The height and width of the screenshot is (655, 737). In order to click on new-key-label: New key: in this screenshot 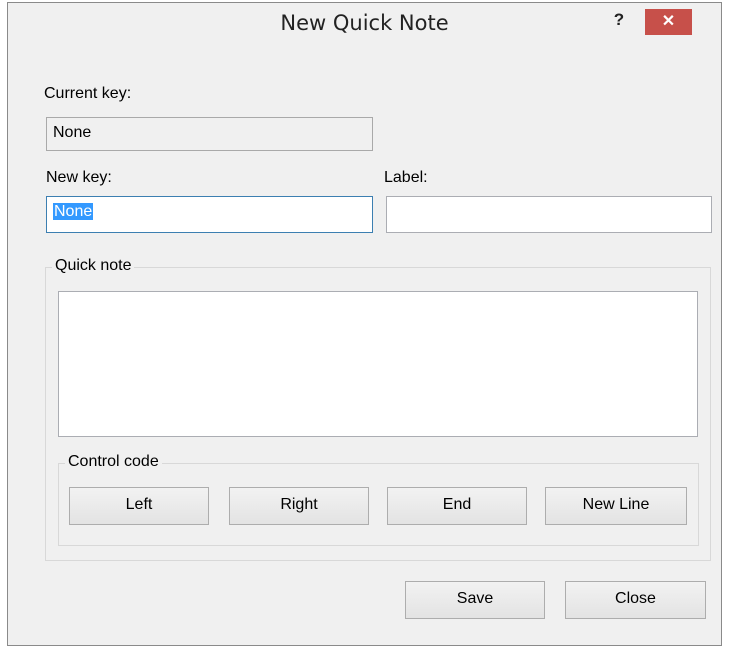, I will do `click(79, 177)`.